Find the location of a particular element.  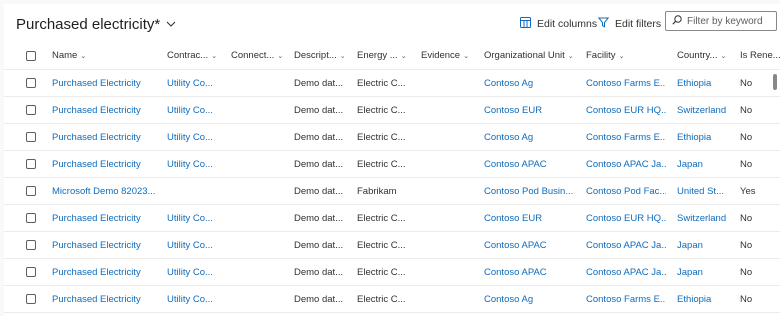

column-header-connection: Connect... ⌄ is located at coordinates (259, 55).